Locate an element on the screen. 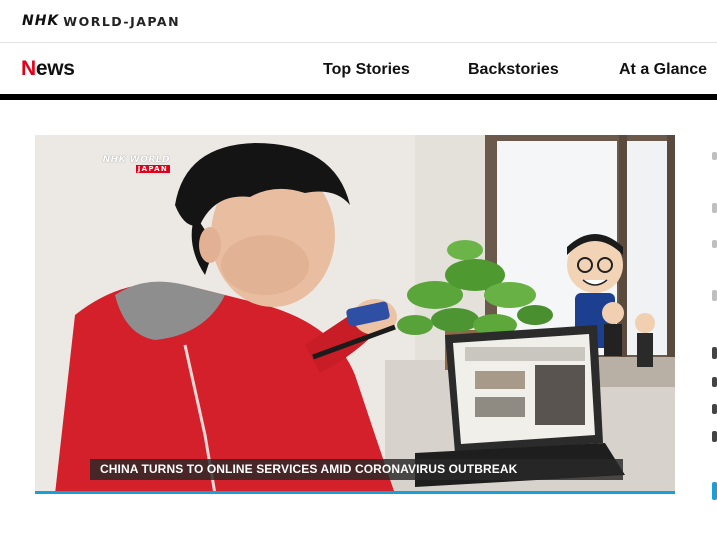 This screenshot has width=717, height=547. brand-nhk: NHK is located at coordinates (41, 21).